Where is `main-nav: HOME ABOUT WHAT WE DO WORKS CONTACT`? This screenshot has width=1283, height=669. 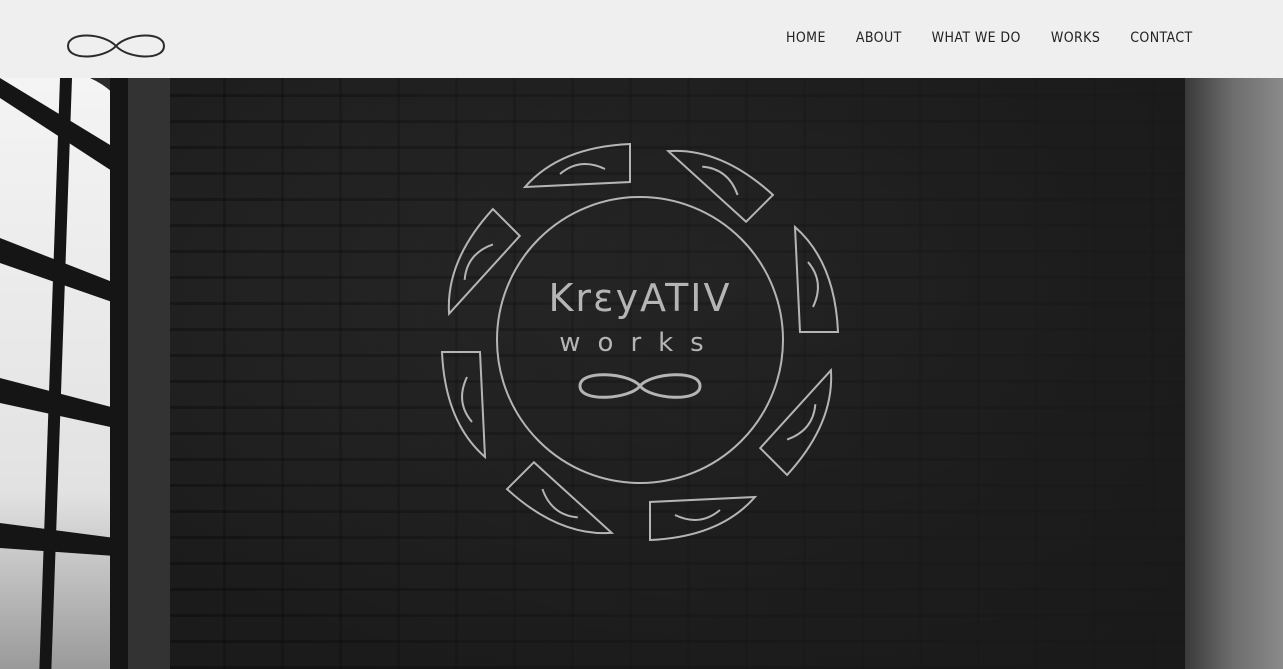
main-nav: HOME ABOUT WHAT WE DO WORKS CONTACT is located at coordinates (989, 38).